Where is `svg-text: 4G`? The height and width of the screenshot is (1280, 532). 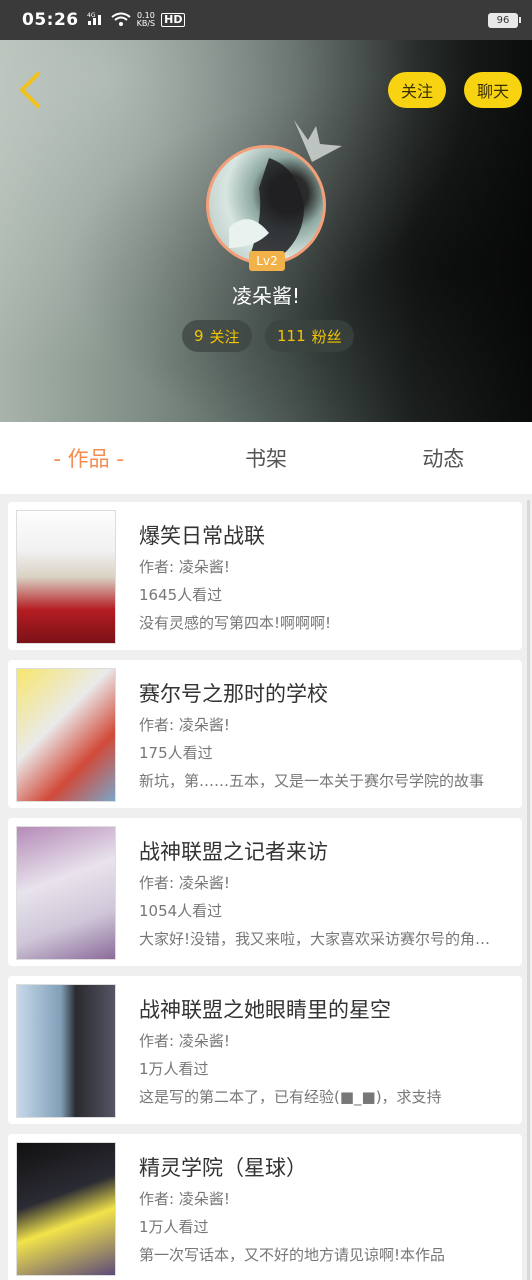
svg-text: 4G is located at coordinates (91, 15).